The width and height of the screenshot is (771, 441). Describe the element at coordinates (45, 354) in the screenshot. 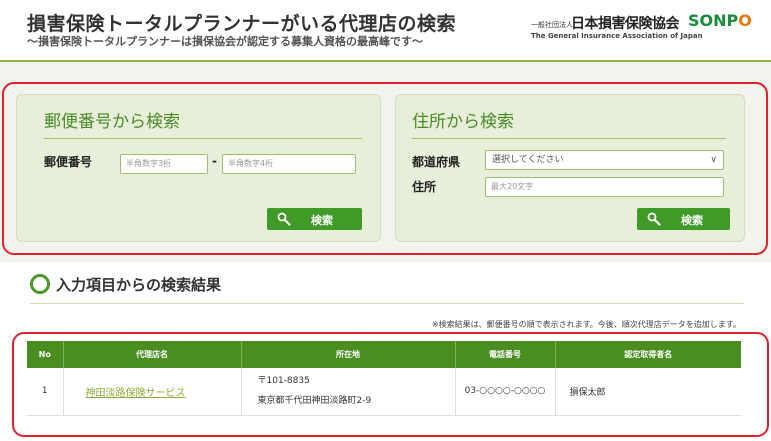

I see `column-header-no: No` at that location.